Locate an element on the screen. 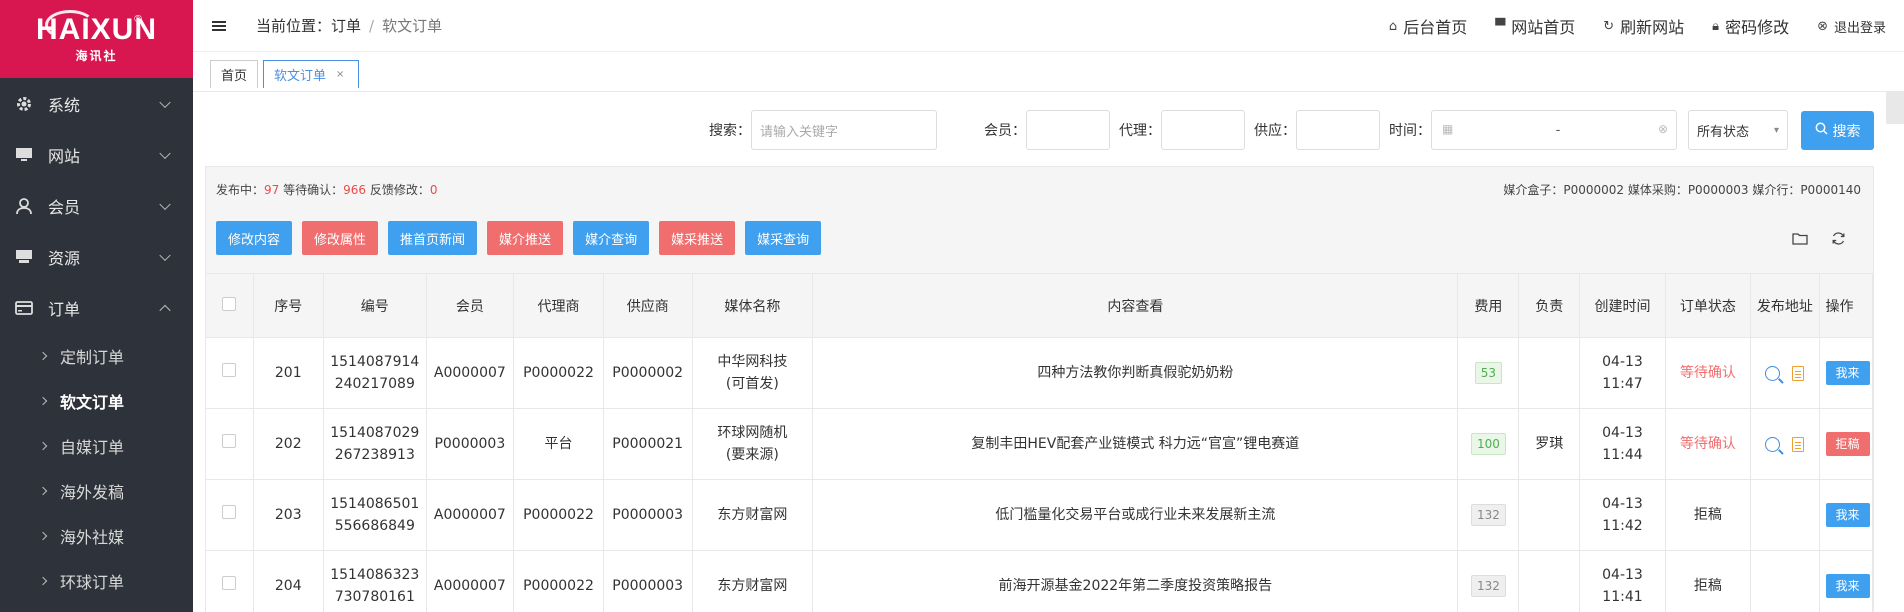 Image resolution: width=1904 pixels, height=612 pixels. column-header: 序号 is located at coordinates (288, 305).